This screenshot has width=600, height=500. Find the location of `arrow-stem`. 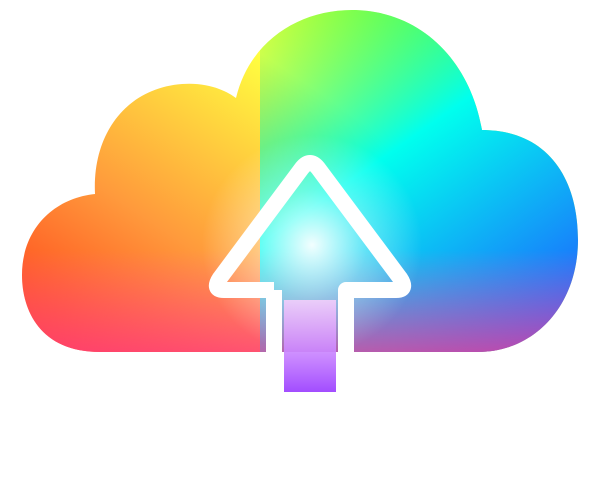

arrow-stem is located at coordinates (310, 346).